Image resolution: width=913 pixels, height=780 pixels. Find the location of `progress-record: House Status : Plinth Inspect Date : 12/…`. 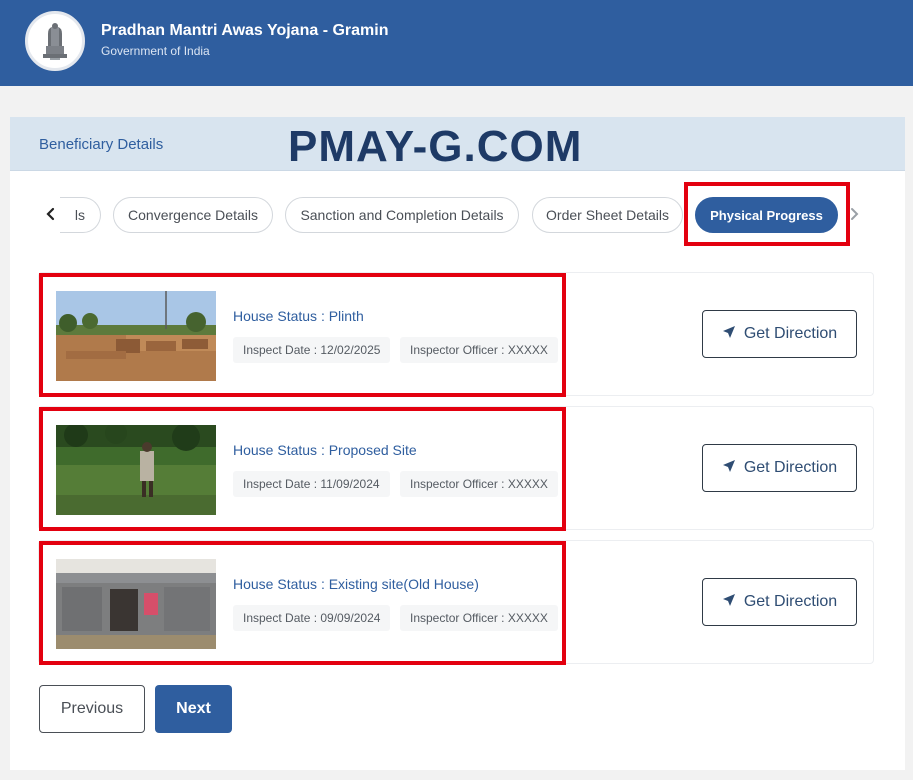

progress-record: House Status : Plinth Inspect Date : 12/… is located at coordinates (456, 334).